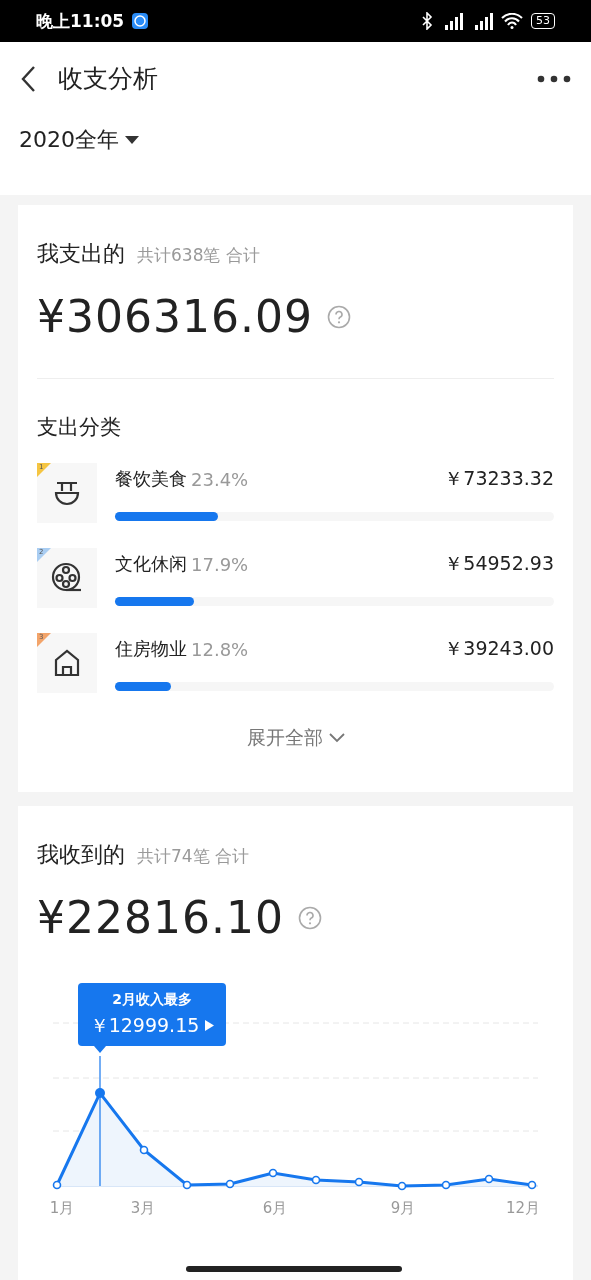  I want to click on category-amount: ￥39243.00, so click(499, 648).